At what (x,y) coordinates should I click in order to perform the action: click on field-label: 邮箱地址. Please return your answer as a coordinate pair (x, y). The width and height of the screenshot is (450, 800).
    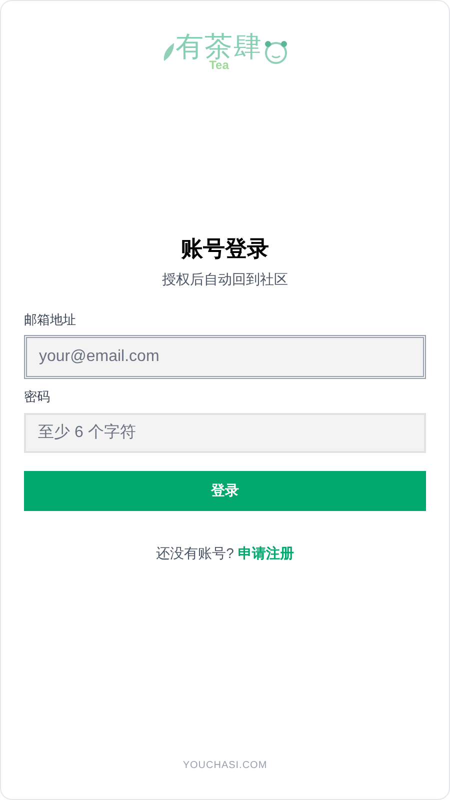
    Looking at the image, I should click on (50, 319).